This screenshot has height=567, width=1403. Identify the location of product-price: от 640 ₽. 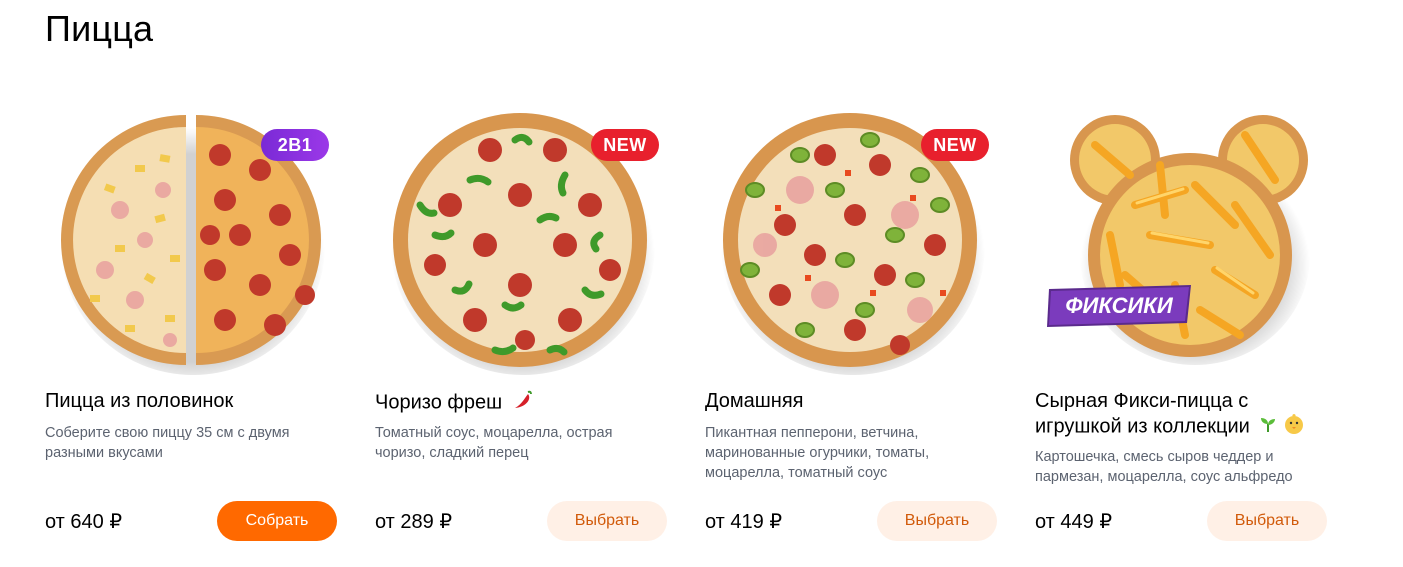
(84, 522).